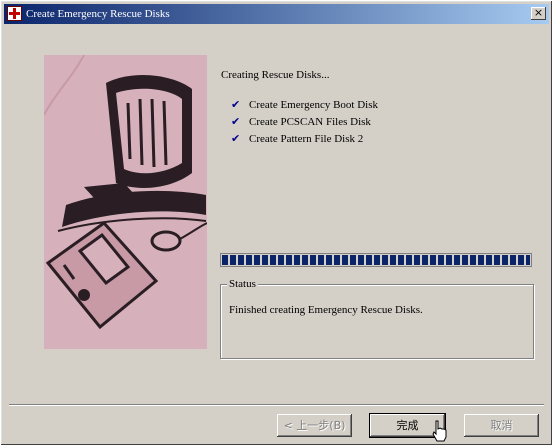  I want to click on progress-fill, so click(376, 260).